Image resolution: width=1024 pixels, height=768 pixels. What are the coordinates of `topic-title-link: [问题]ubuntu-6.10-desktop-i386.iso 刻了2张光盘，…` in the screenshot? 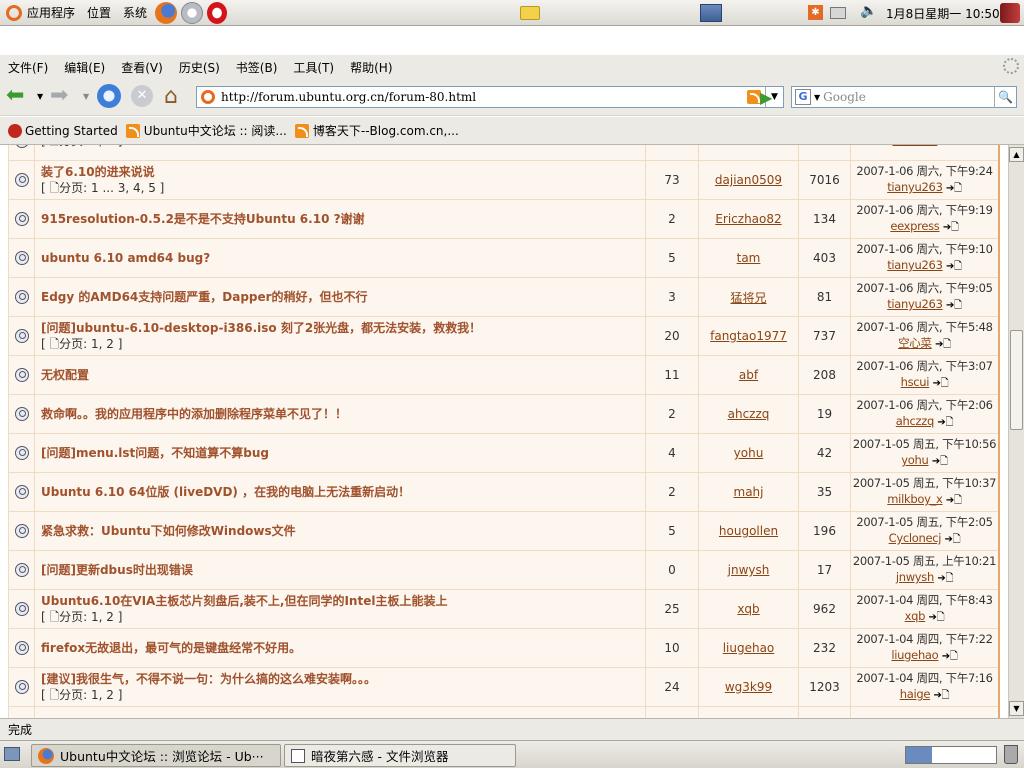 It's located at (343, 328).